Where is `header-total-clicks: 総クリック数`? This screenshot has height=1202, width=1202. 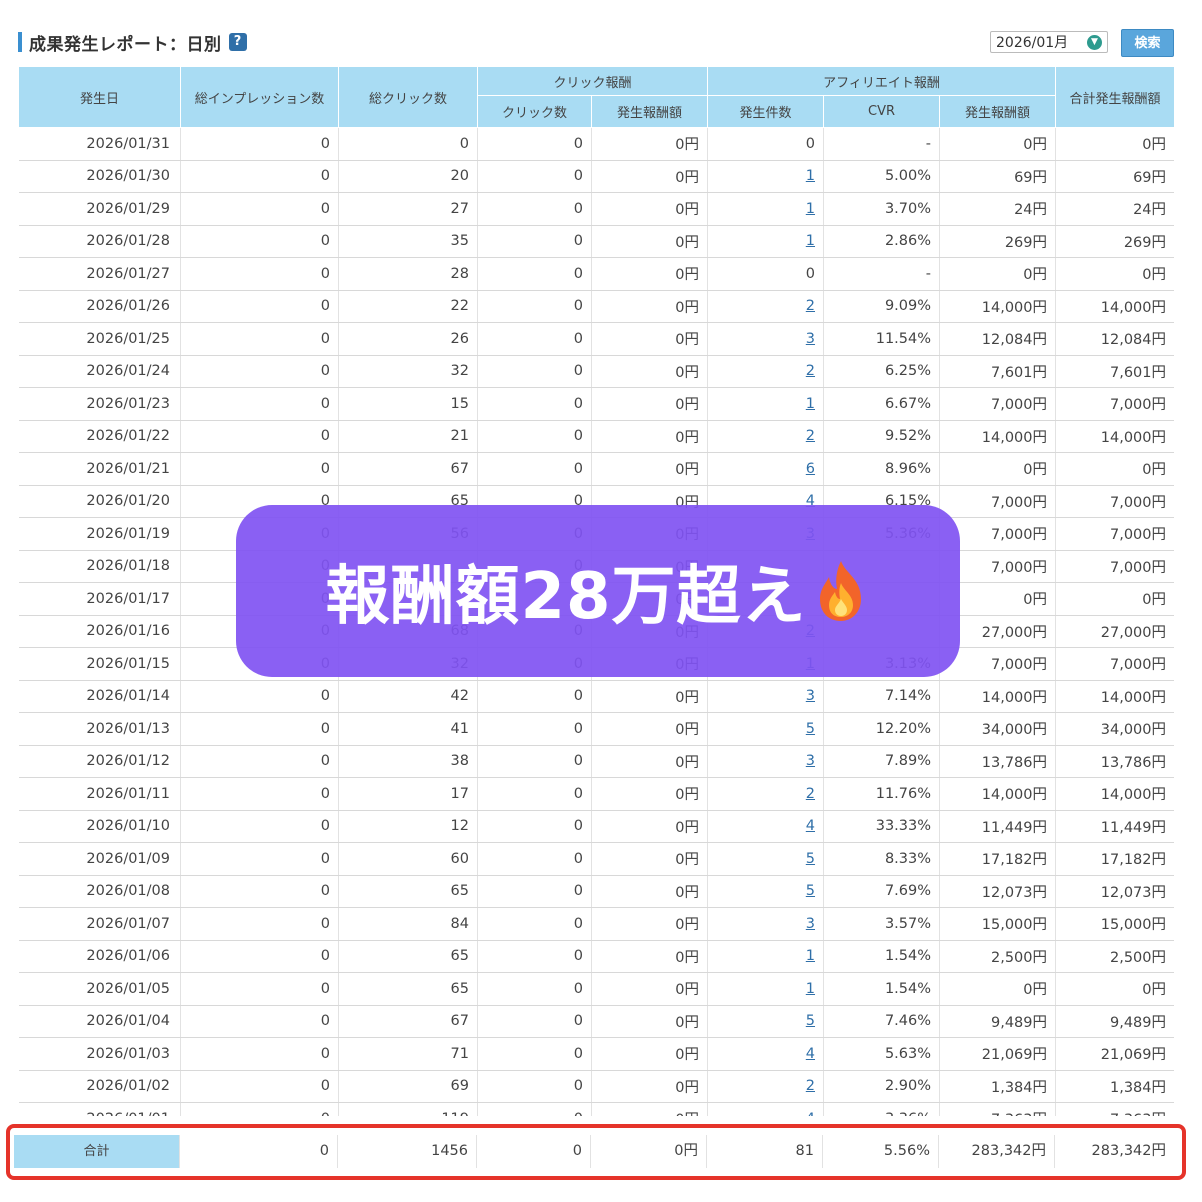
header-total-clicks: 総クリック数 is located at coordinates (408, 97).